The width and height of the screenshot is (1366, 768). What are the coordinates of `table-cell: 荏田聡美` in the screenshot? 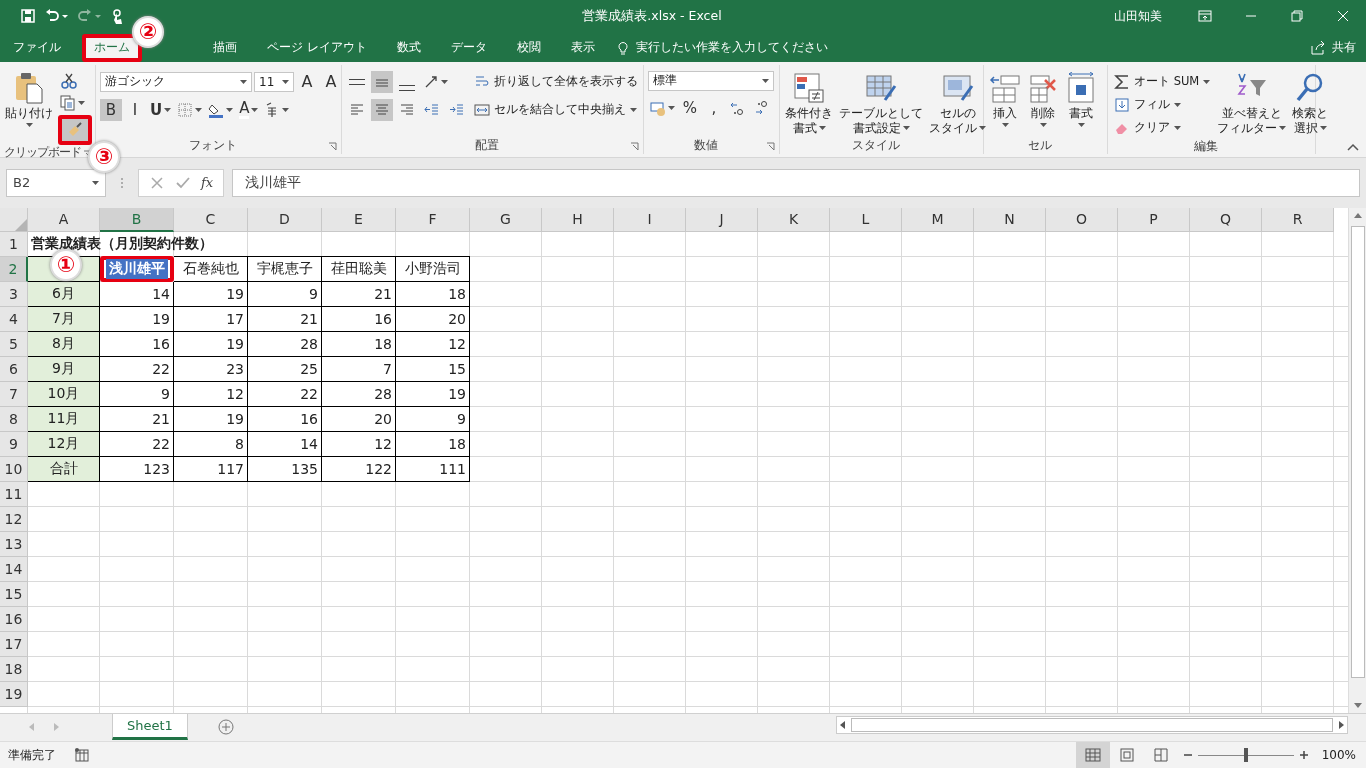 It's located at (359, 268).